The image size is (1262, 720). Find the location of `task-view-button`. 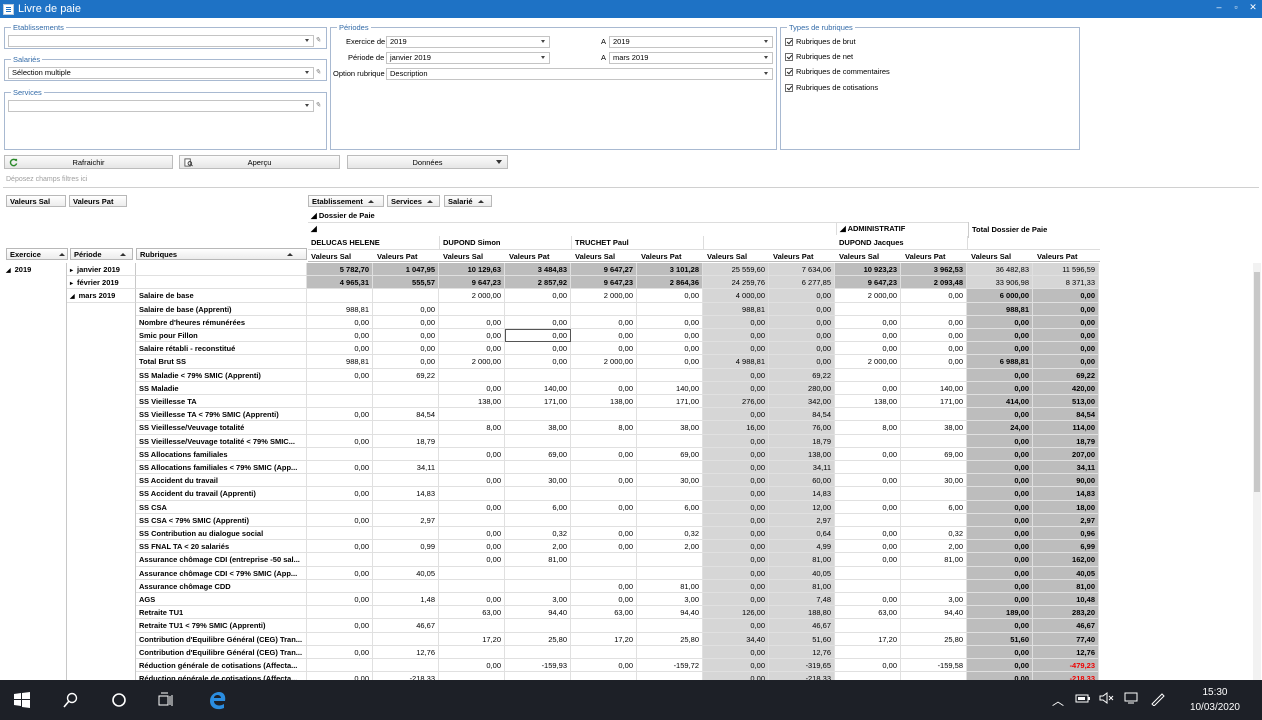

task-view-button is located at coordinates (167, 700).